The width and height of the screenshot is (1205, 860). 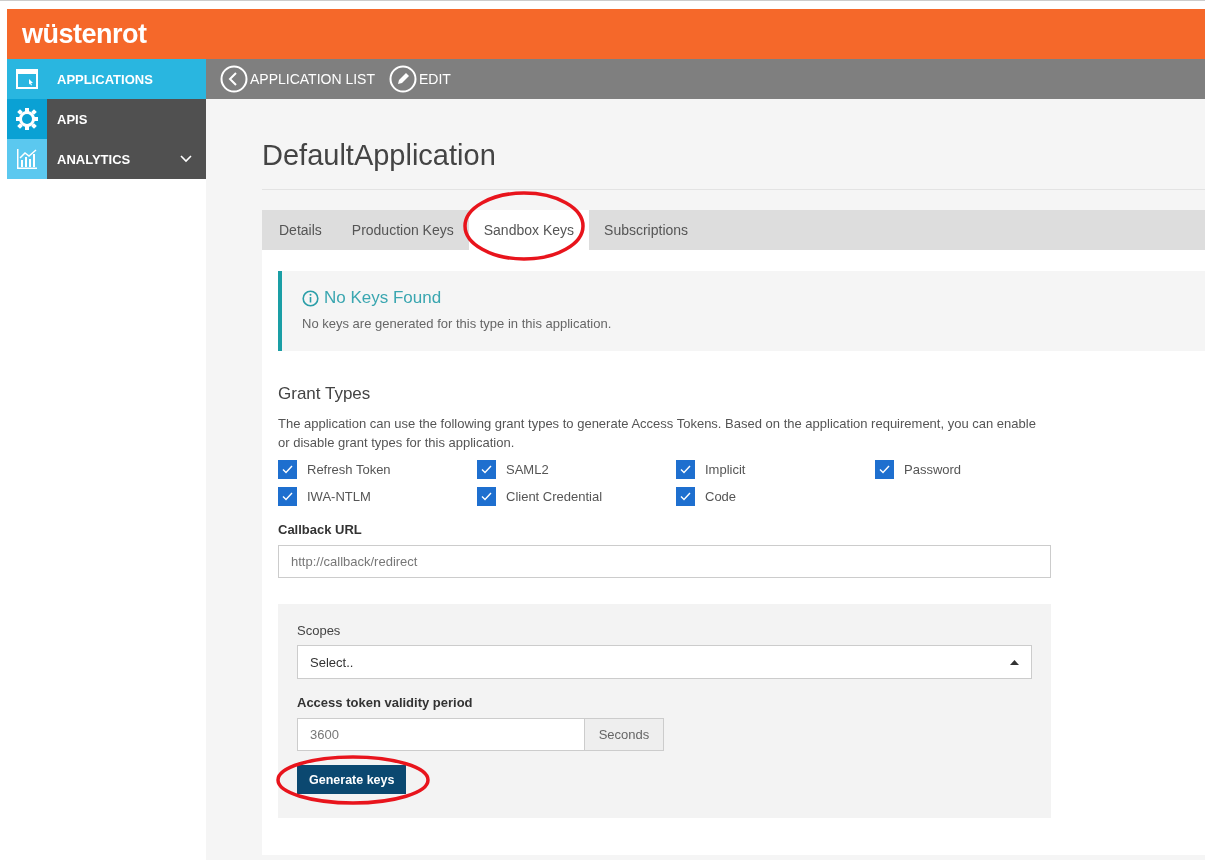 What do you see at coordinates (27, 119) in the screenshot?
I see `gear-icon` at bounding box center [27, 119].